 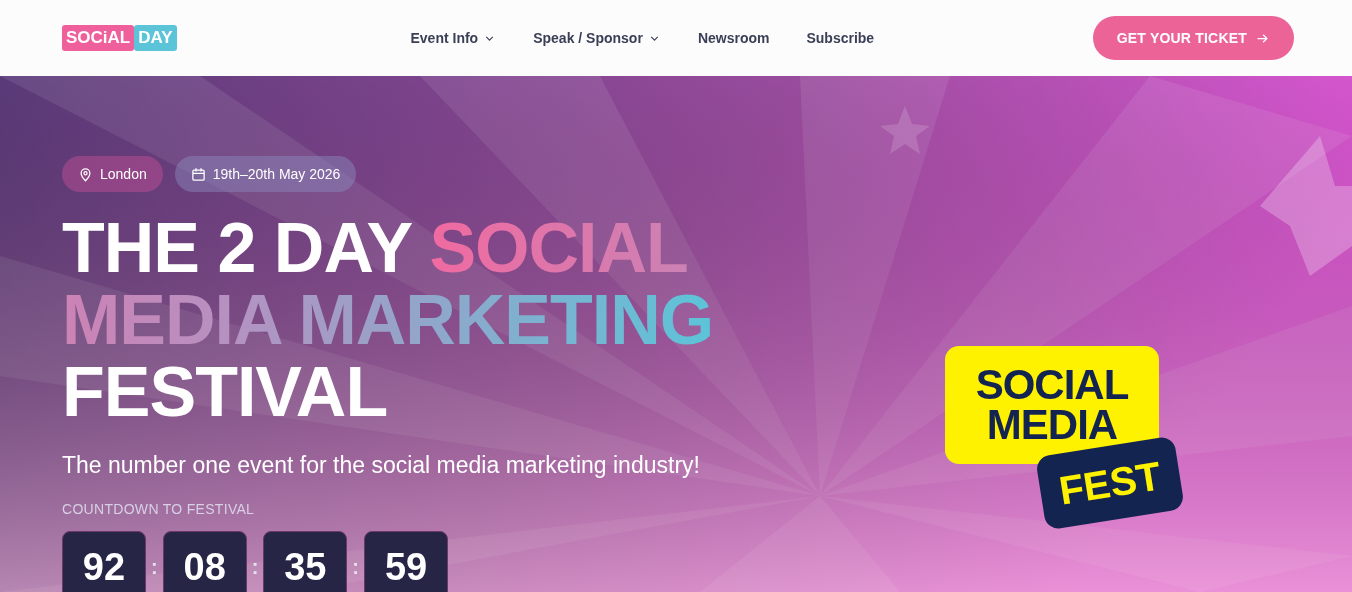 I want to click on countdown-digits: 59, so click(x=406, y=561).